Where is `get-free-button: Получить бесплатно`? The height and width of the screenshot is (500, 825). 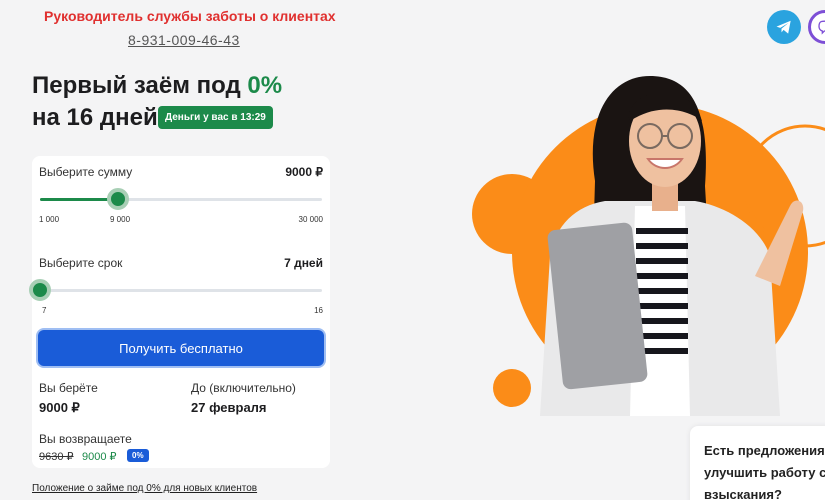 get-free-button: Получить бесплатно is located at coordinates (181, 348).